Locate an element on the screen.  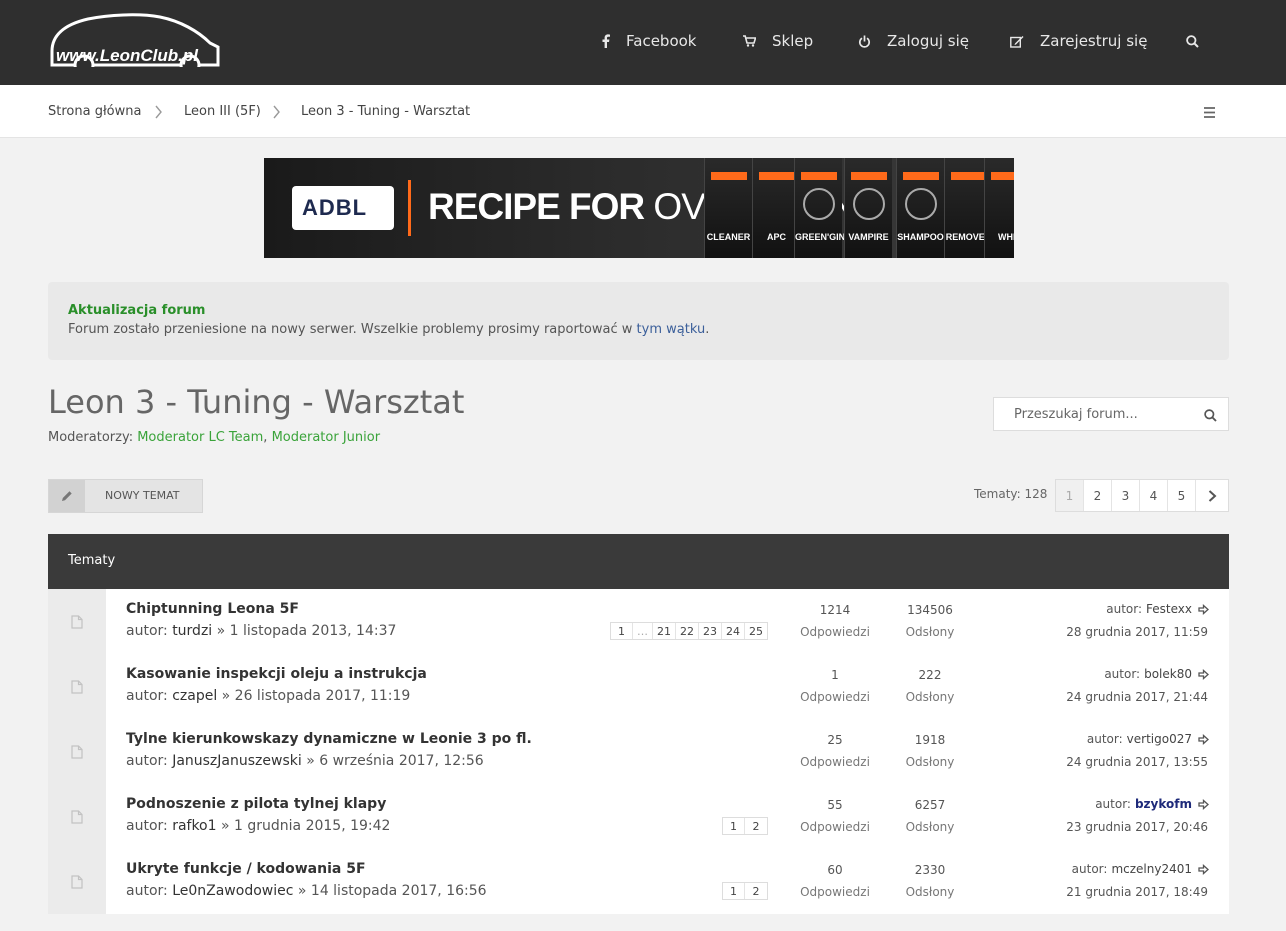
forum-search-button is located at coordinates (1210, 416).